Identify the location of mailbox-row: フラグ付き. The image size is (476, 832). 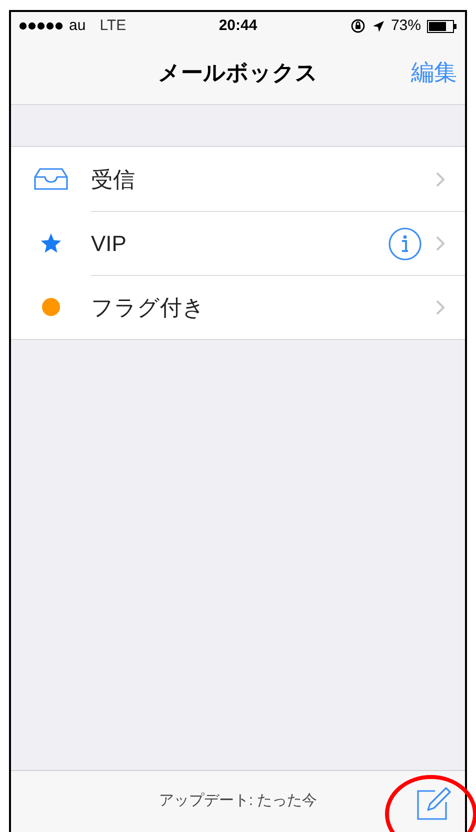
(238, 307).